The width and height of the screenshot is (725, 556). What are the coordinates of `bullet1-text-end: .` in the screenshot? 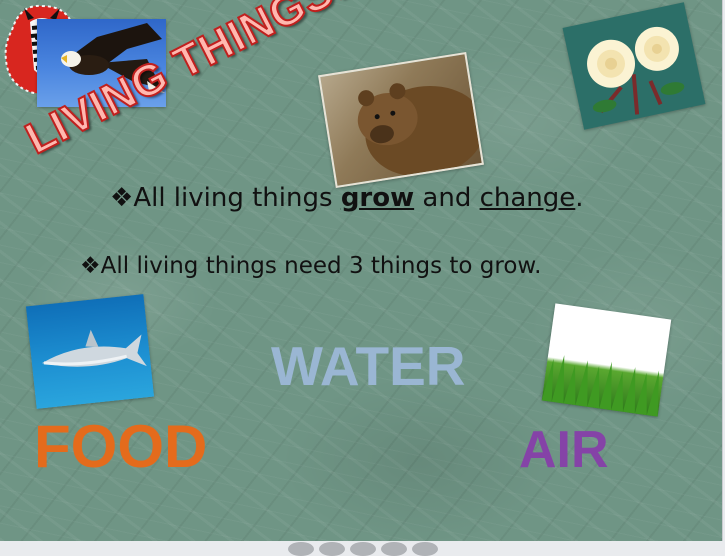 It's located at (579, 198).